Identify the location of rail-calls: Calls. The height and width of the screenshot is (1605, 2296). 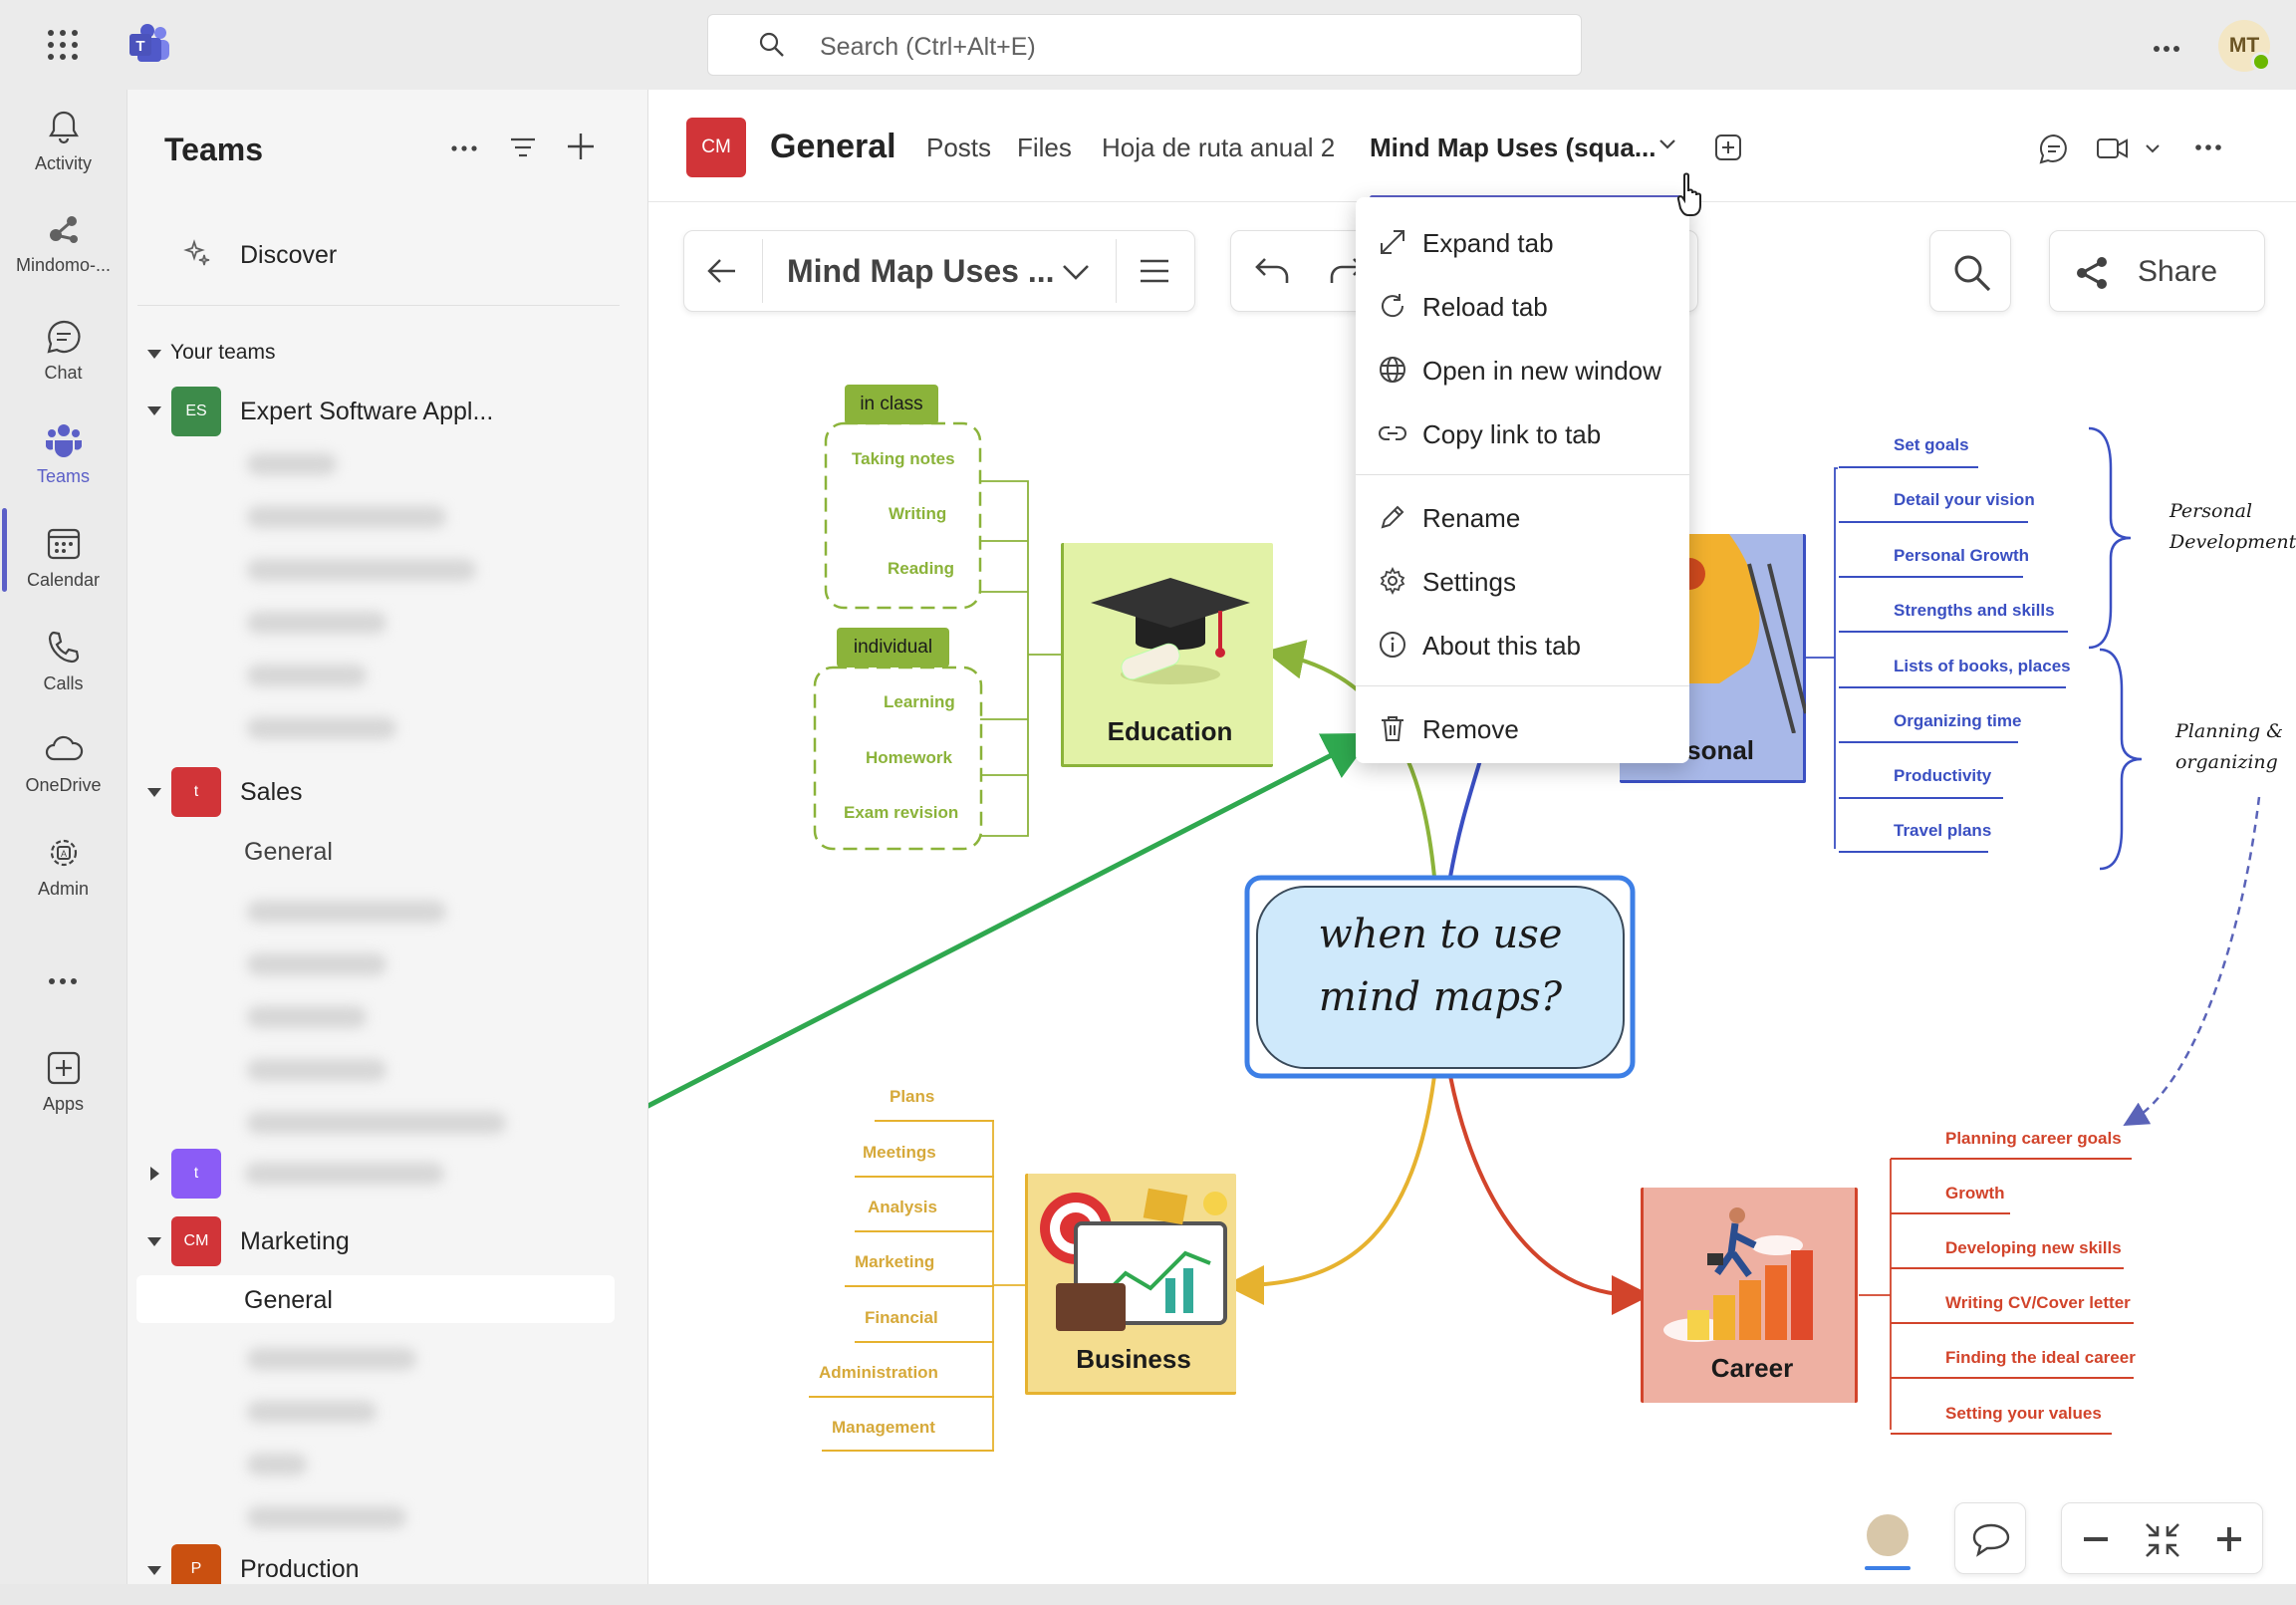
(64, 677).